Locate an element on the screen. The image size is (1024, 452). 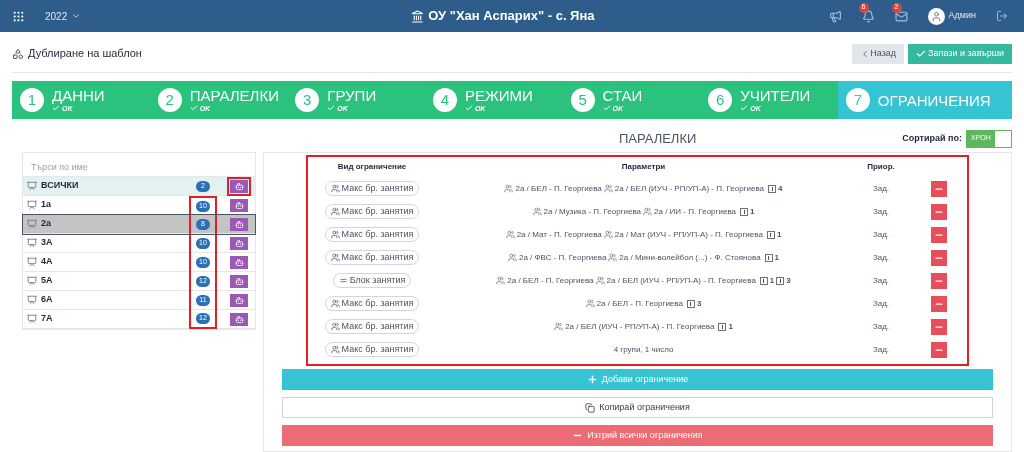
template-icon is located at coordinates (18, 53).